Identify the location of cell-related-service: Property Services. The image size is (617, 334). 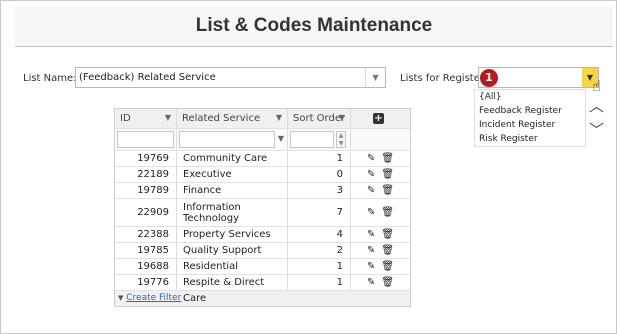
(232, 234).